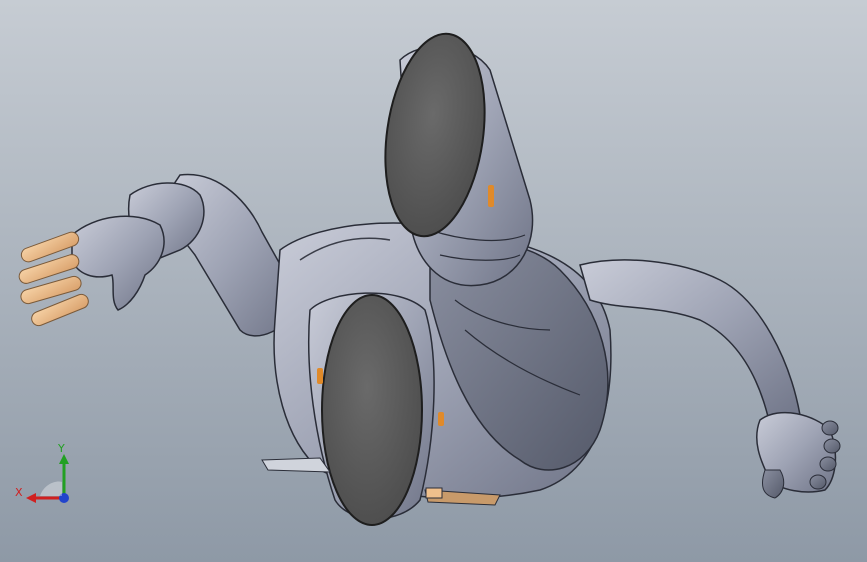  I want to click on x-axis-label: X, so click(19, 492).